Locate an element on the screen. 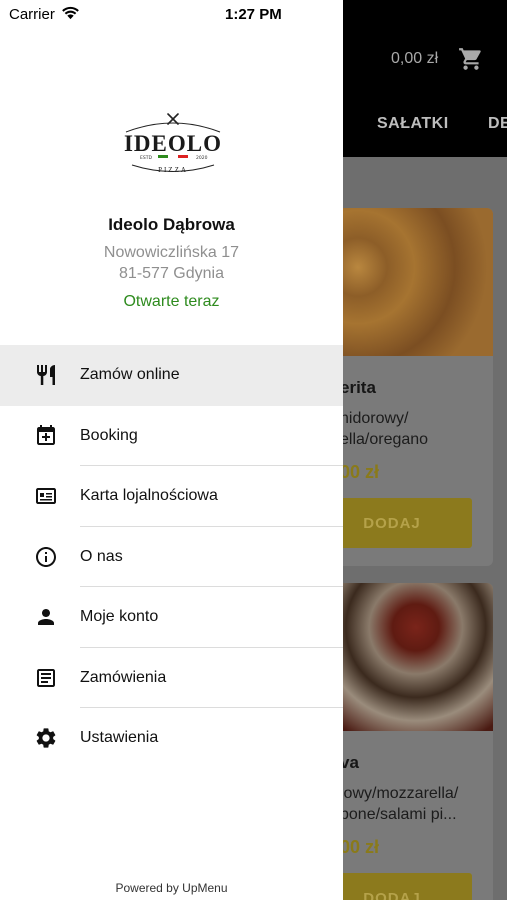  logo-year: 2020 is located at coordinates (202, 158).